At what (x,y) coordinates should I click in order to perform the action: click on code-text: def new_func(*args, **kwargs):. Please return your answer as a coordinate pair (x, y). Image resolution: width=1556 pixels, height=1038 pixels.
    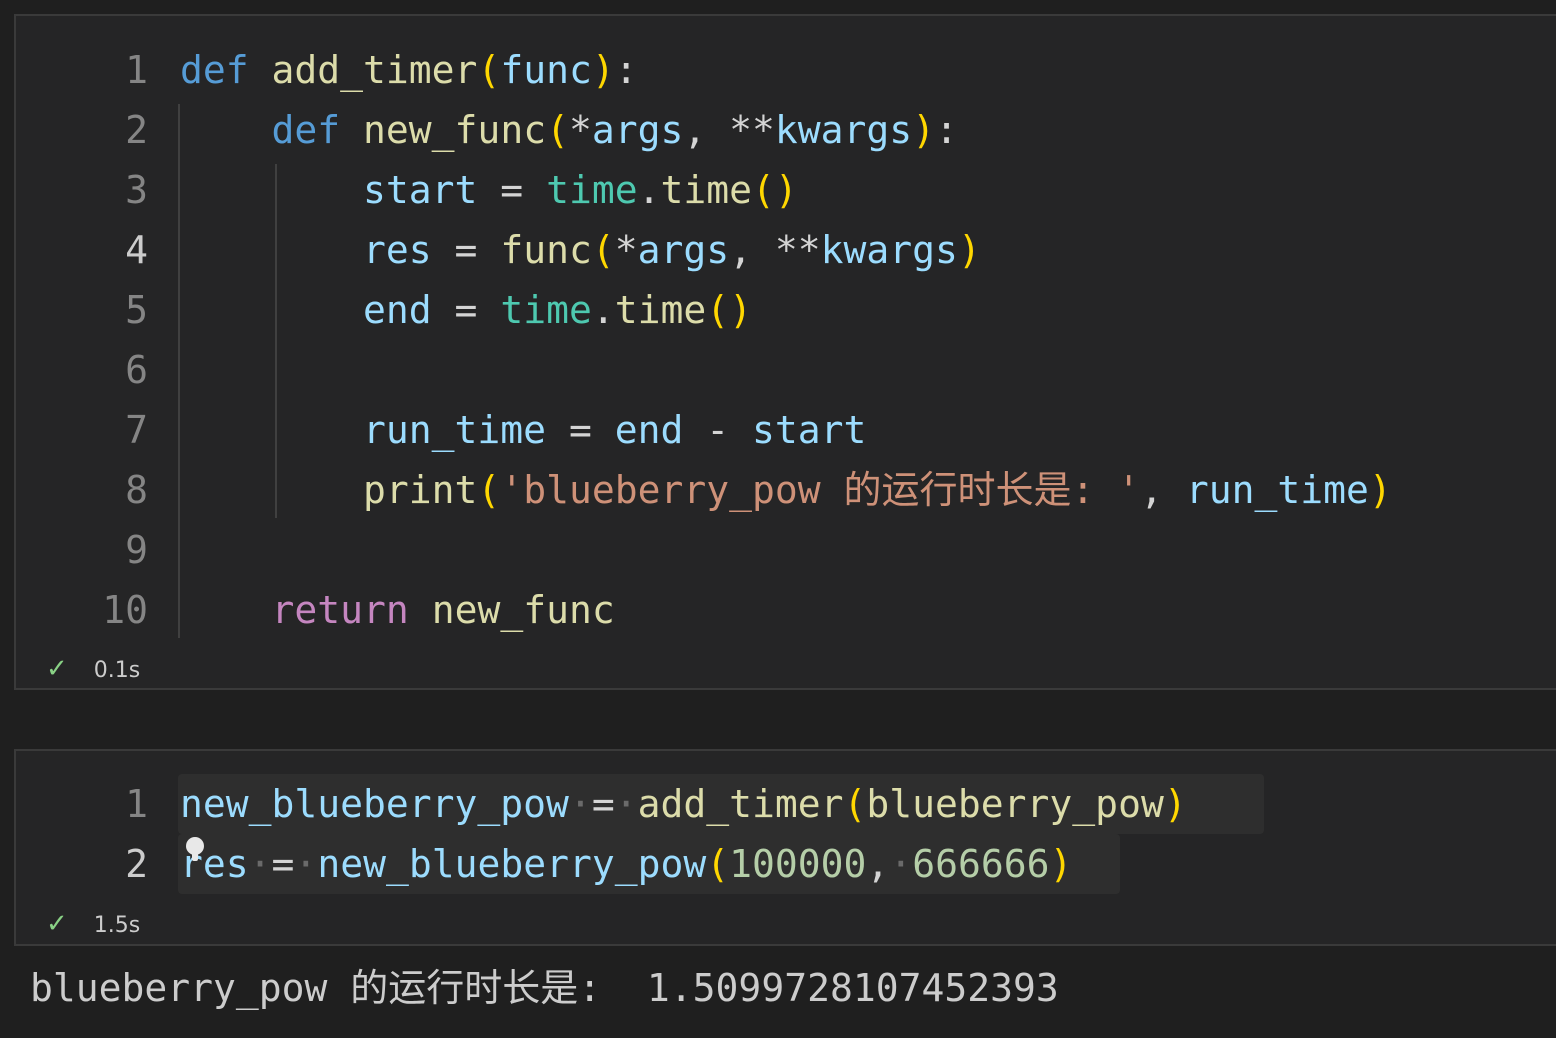
    Looking at the image, I should click on (569, 130).